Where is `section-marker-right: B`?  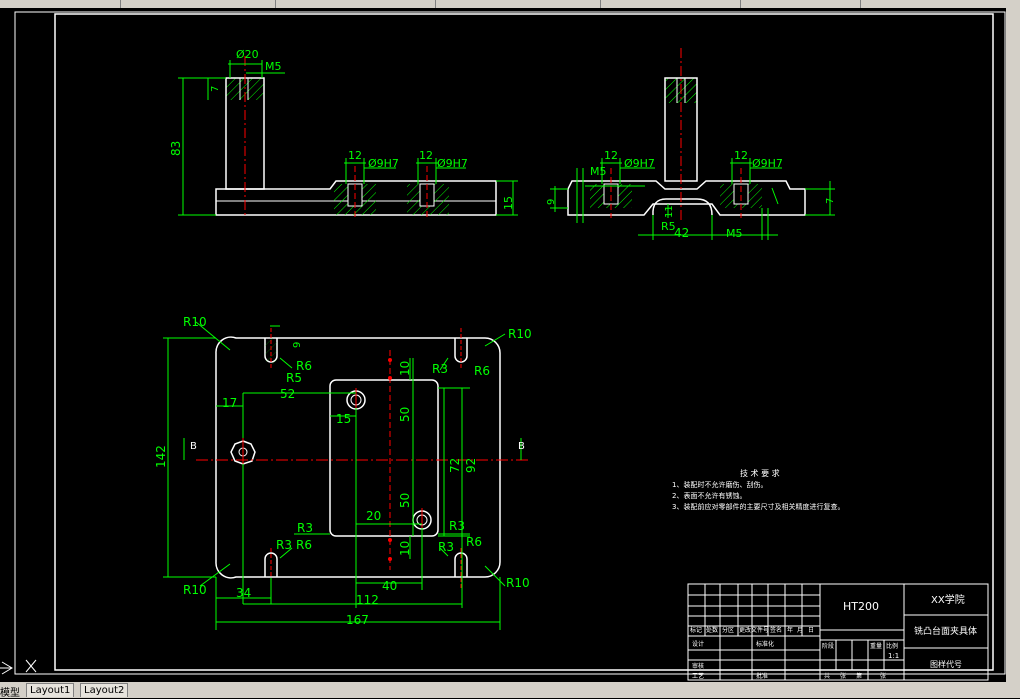
section-marker-right: B is located at coordinates (521, 446).